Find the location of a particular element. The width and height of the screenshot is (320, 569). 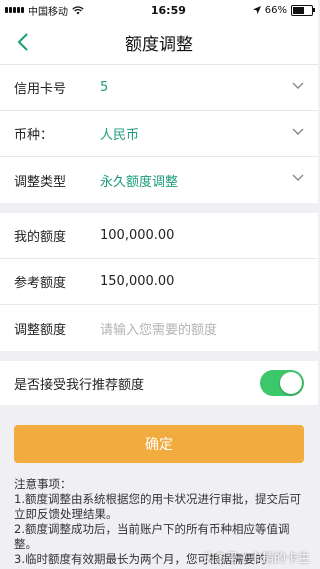

currency-label: 币种： is located at coordinates (34, 135).